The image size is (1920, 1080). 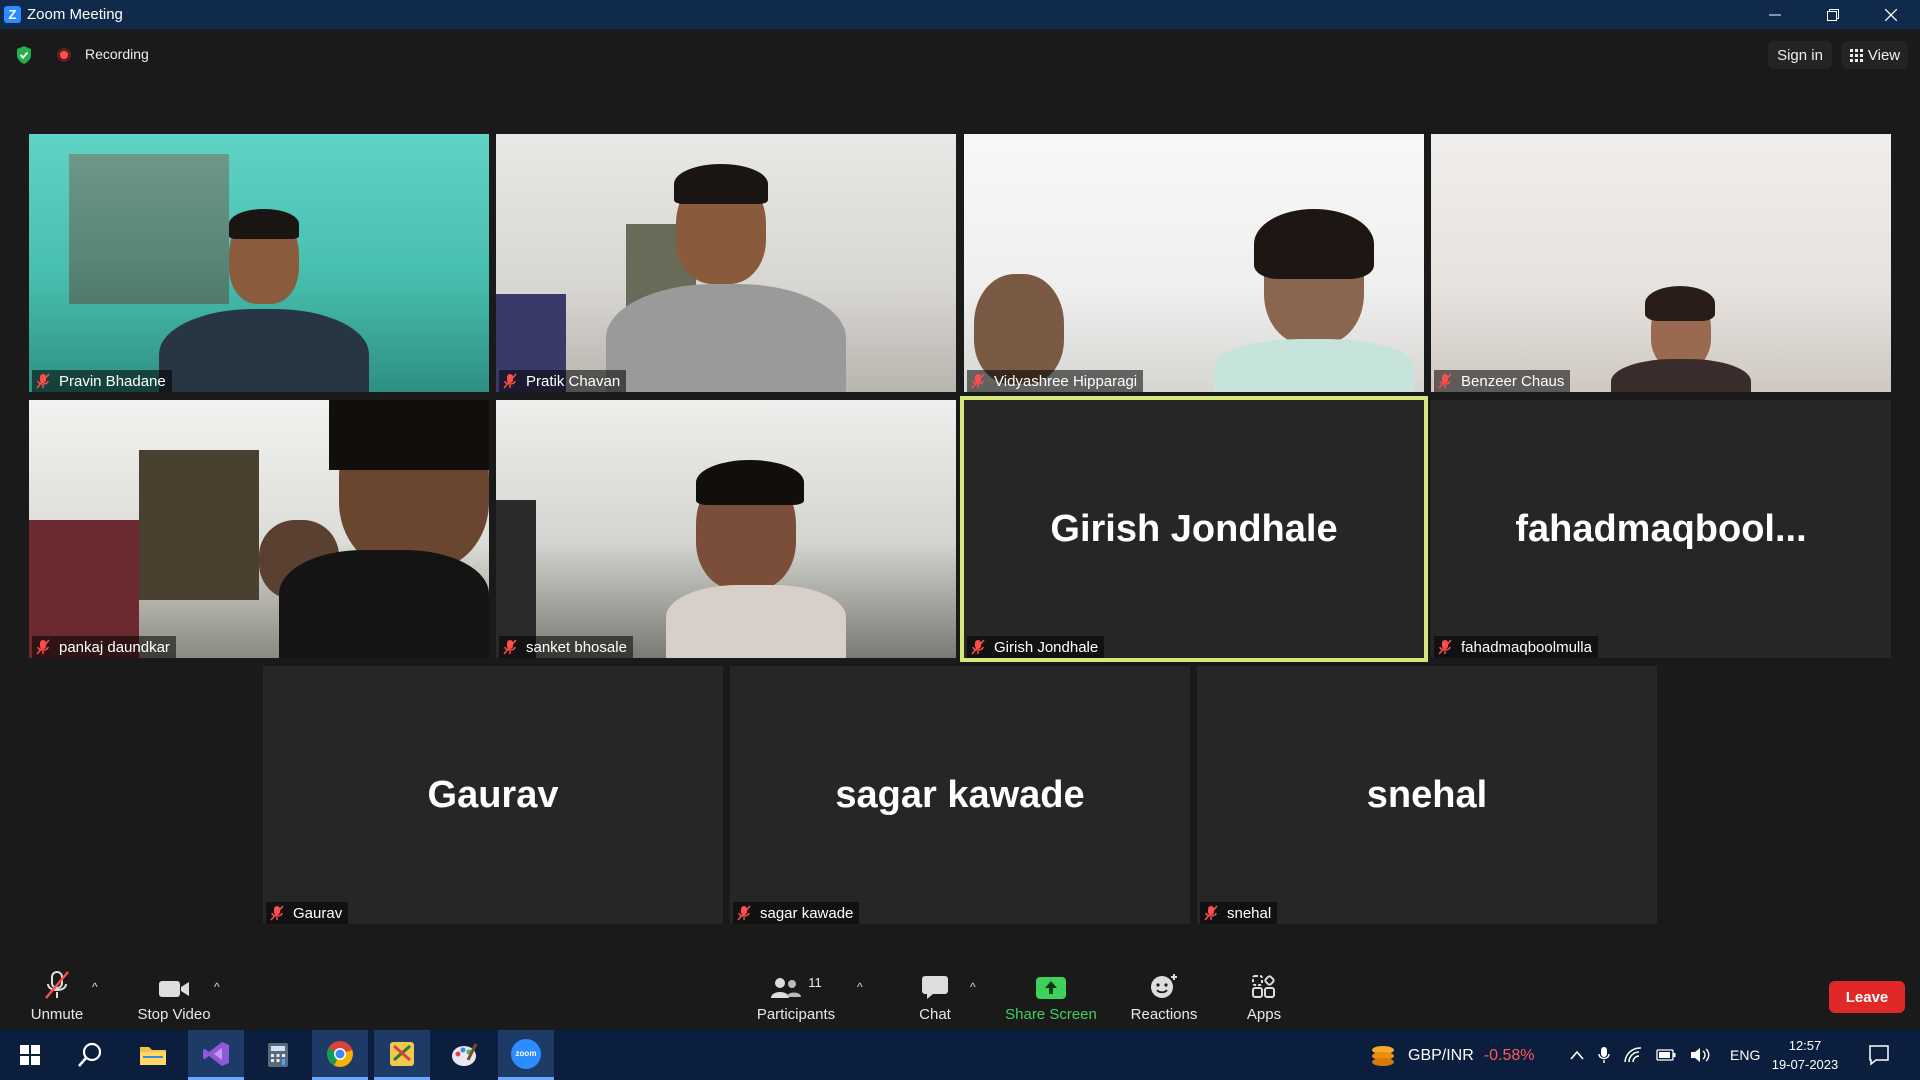 I want to click on windows-logo-icon, so click(x=30, y=1055).